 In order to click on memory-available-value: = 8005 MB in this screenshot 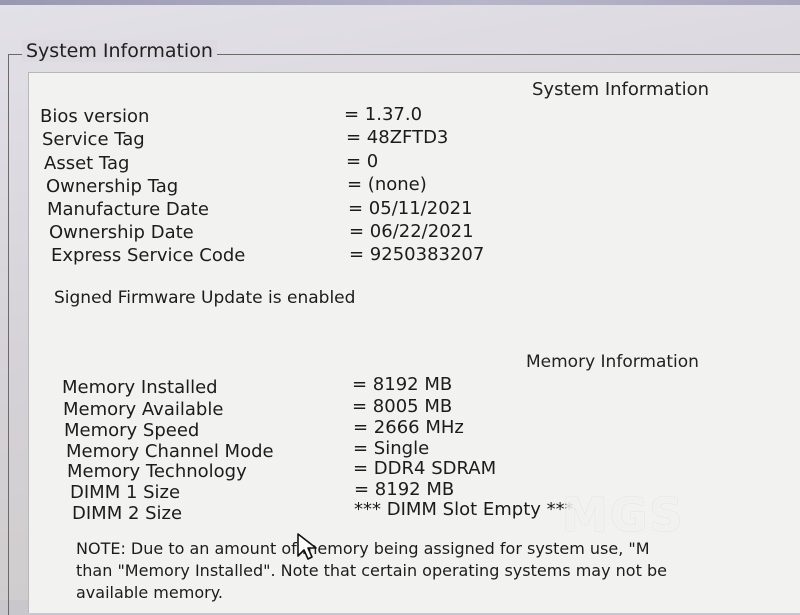, I will do `click(402, 406)`.